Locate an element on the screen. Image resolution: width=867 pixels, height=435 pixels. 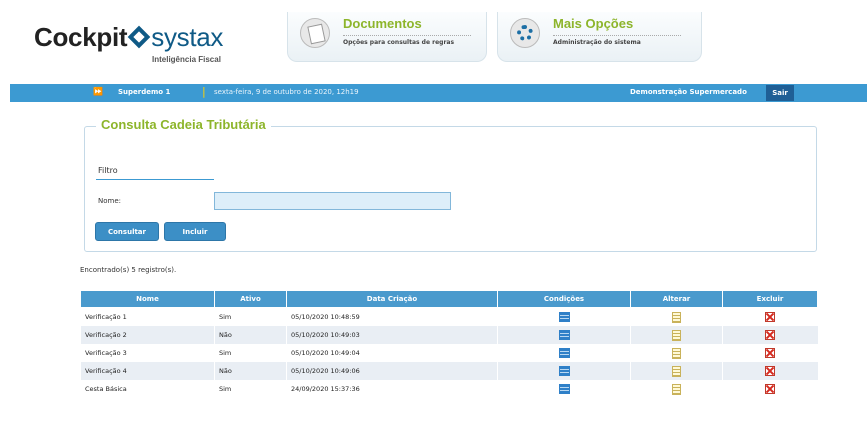
cell-data-criacao: 05/10/2020 10:49:04 is located at coordinates (392, 353).